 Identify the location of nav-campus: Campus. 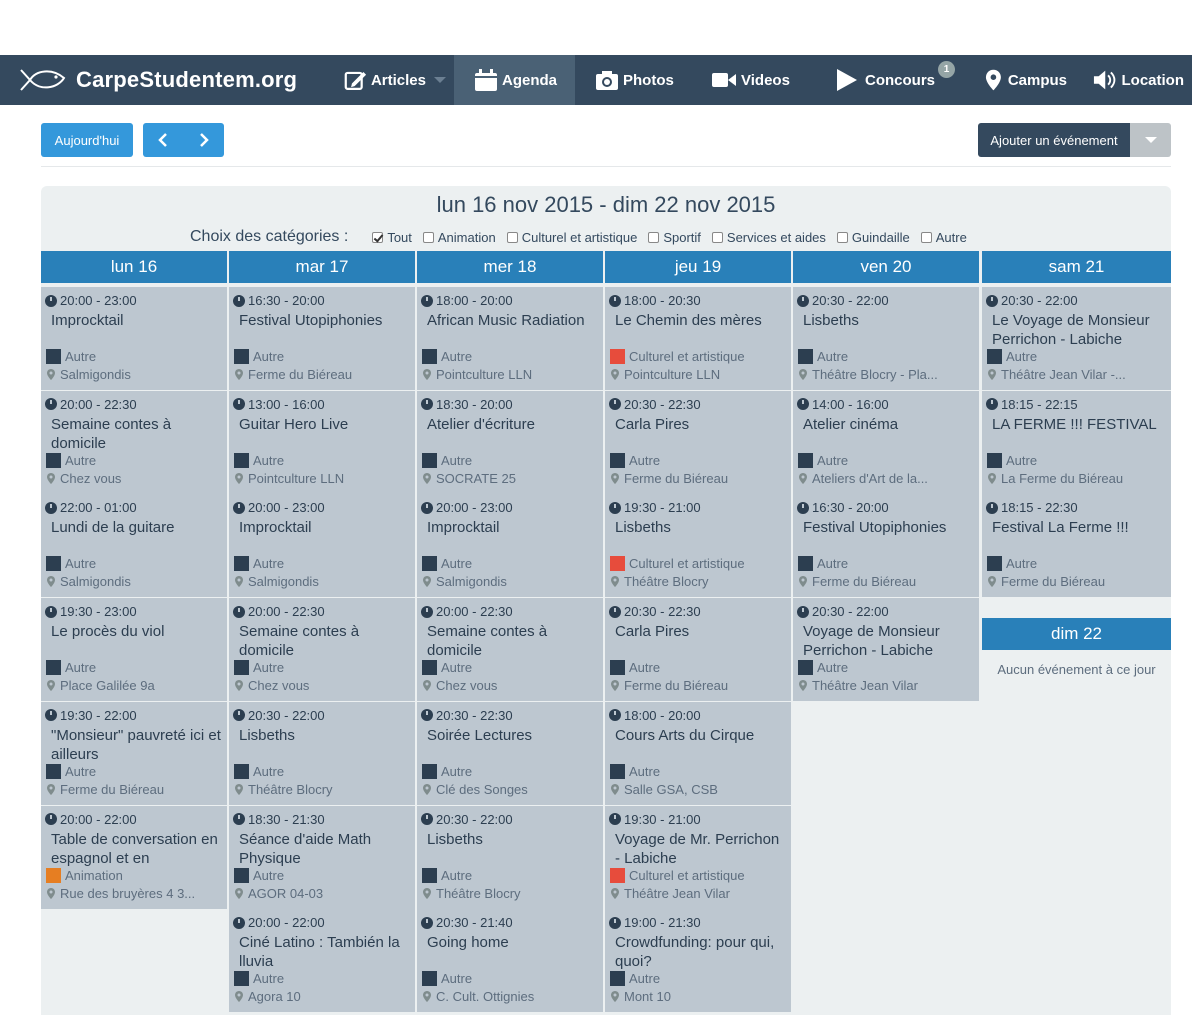
(1016, 80).